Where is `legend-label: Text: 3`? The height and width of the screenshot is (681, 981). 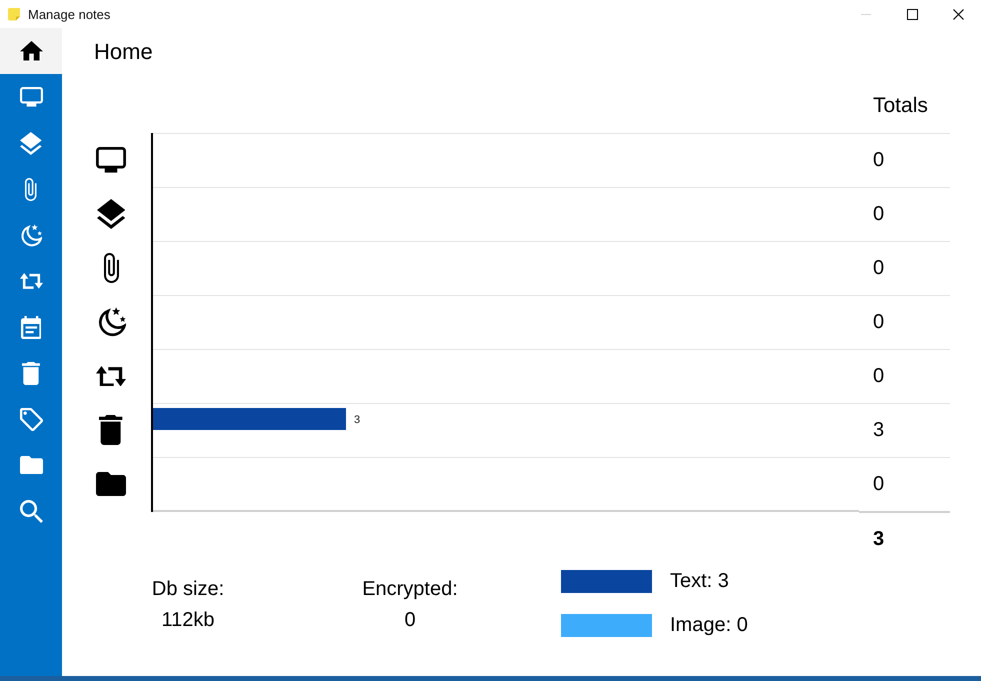
legend-label: Text: 3 is located at coordinates (699, 581).